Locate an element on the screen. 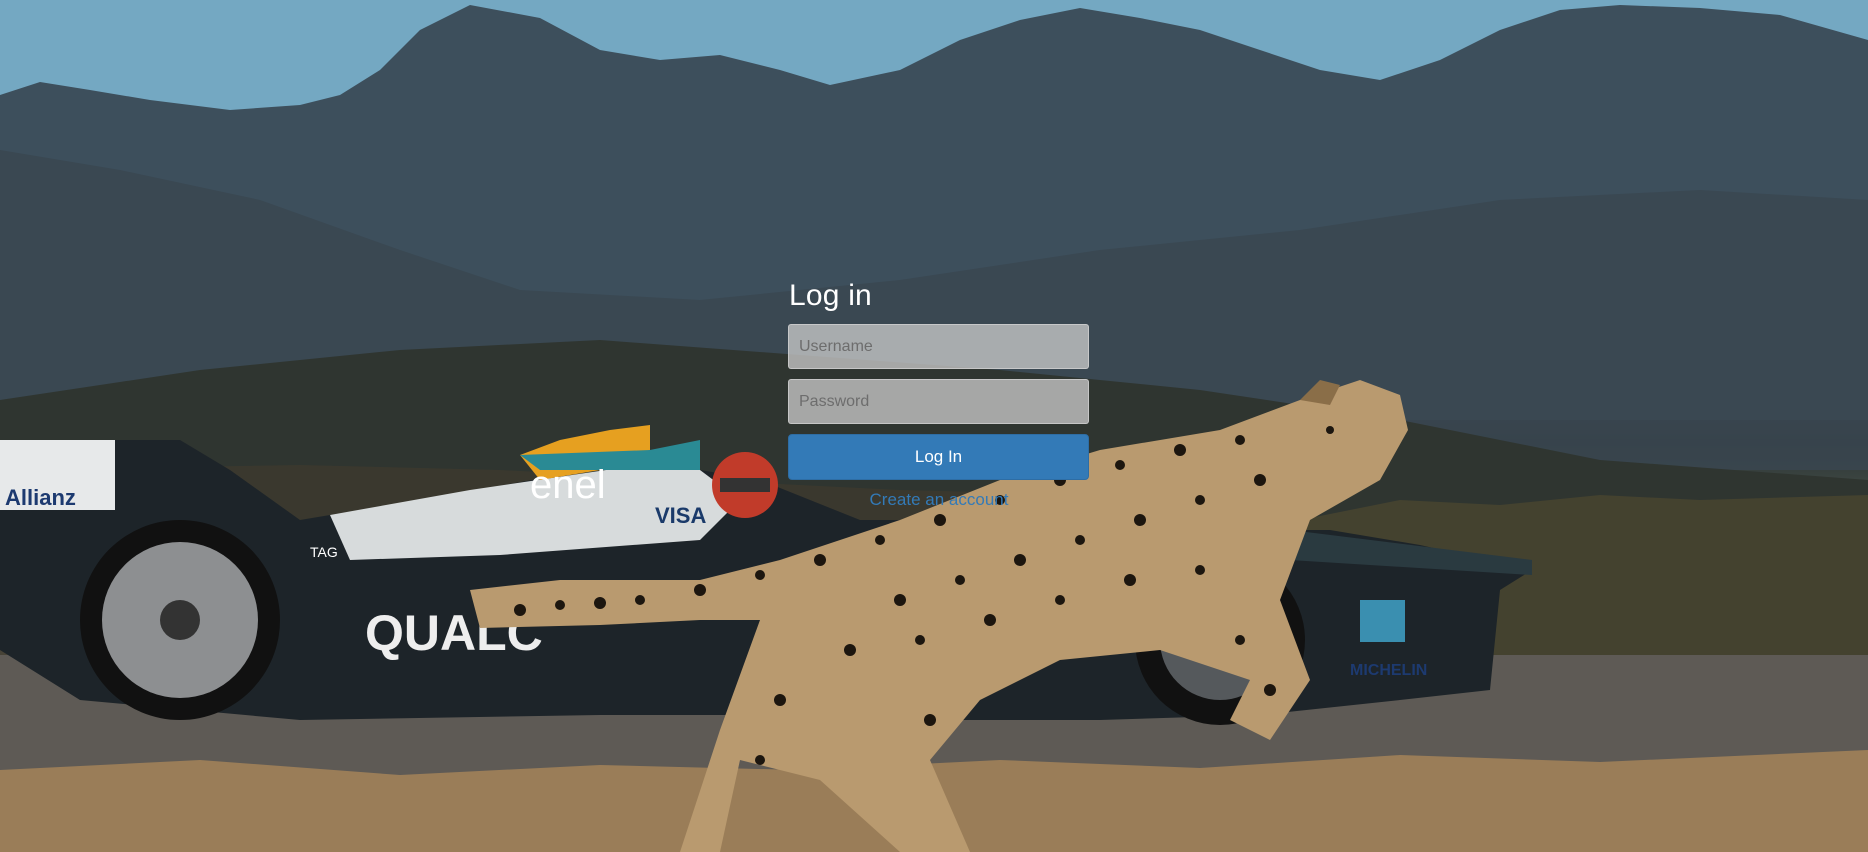  login-form: Log in Log In Create an account is located at coordinates (939, 394).